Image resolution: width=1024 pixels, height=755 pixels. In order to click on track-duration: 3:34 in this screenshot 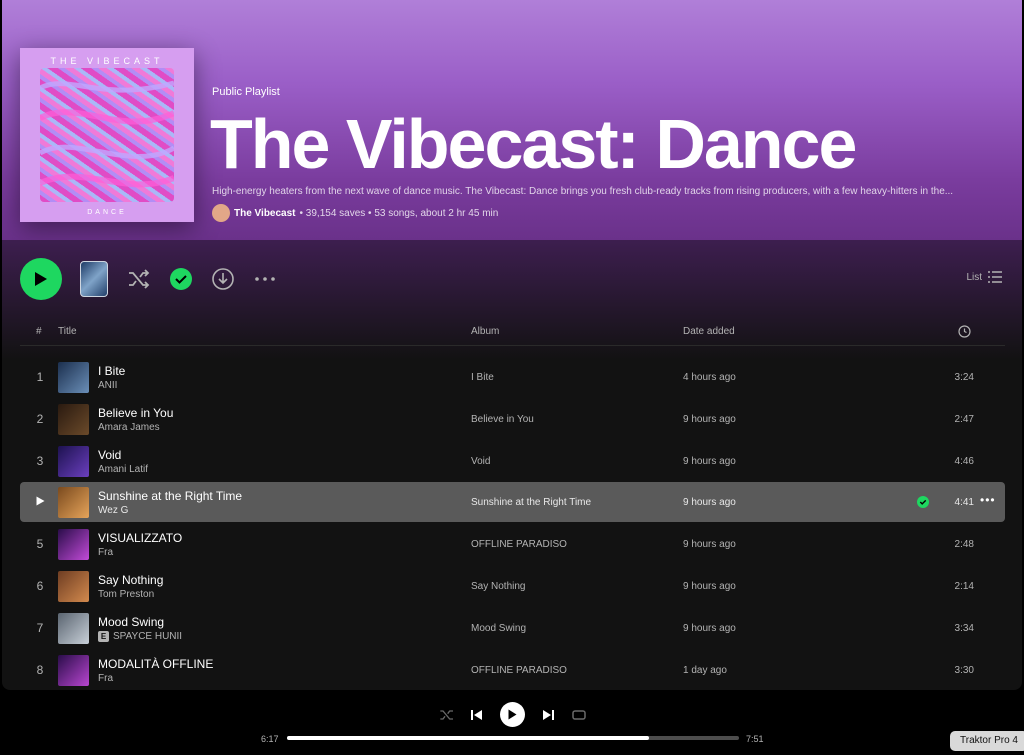, I will do `click(964, 628)`.